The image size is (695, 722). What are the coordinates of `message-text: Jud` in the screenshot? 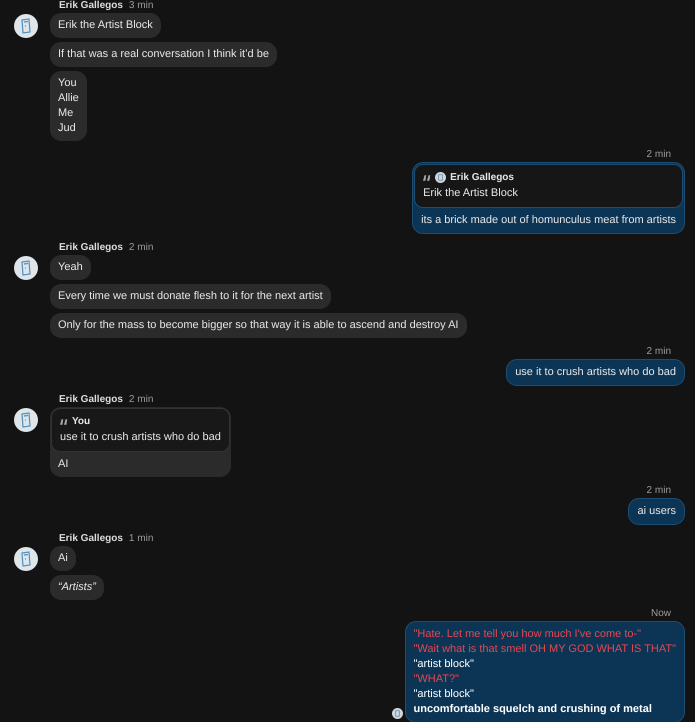 It's located at (67, 128).